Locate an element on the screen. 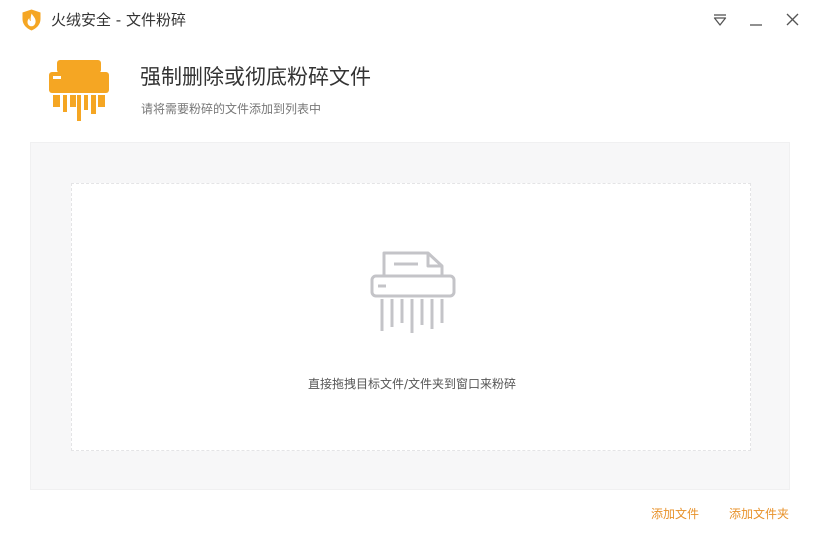 This screenshot has height=540, width=820. close-button is located at coordinates (792, 20).